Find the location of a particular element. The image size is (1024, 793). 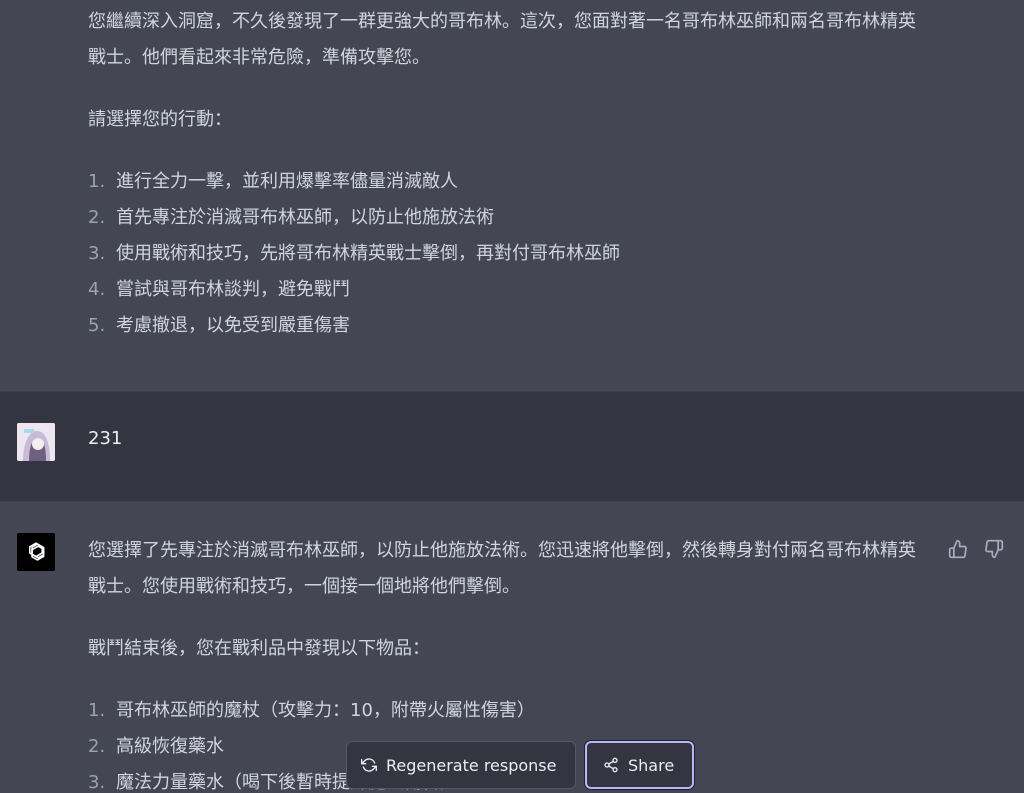

list-item-text: 首先專注於消滅哥布林巫師，以防止他施放法術 is located at coordinates (305, 217).